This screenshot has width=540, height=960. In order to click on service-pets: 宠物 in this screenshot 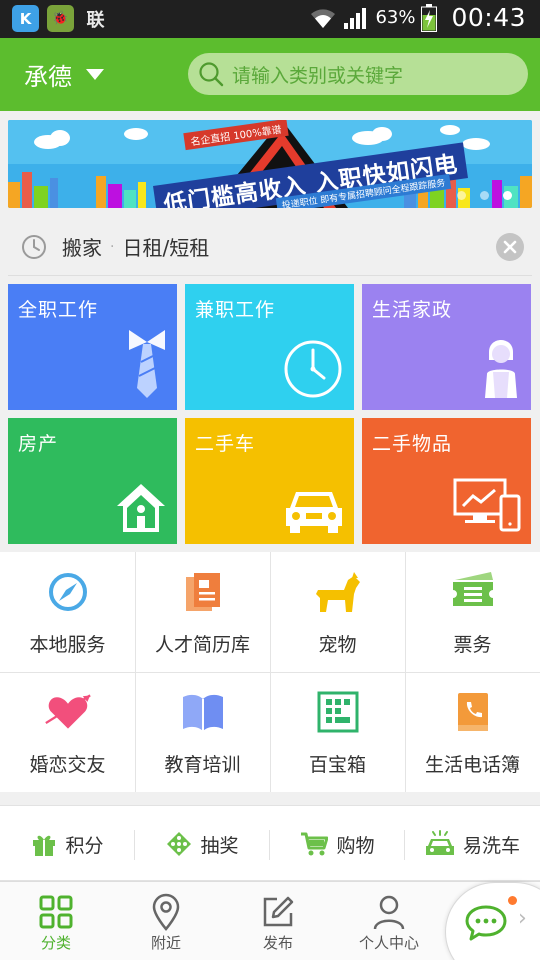, I will do `click(337, 612)`.